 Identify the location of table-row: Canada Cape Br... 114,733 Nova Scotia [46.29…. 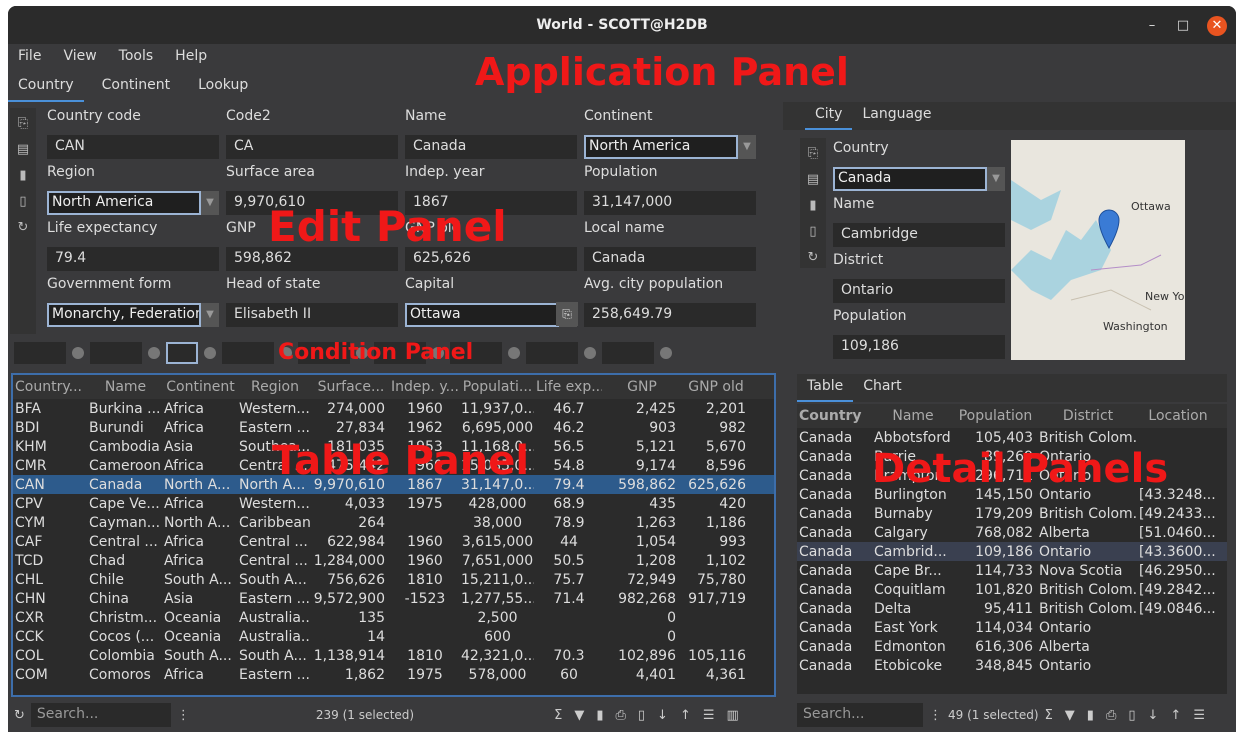
(1012, 570).